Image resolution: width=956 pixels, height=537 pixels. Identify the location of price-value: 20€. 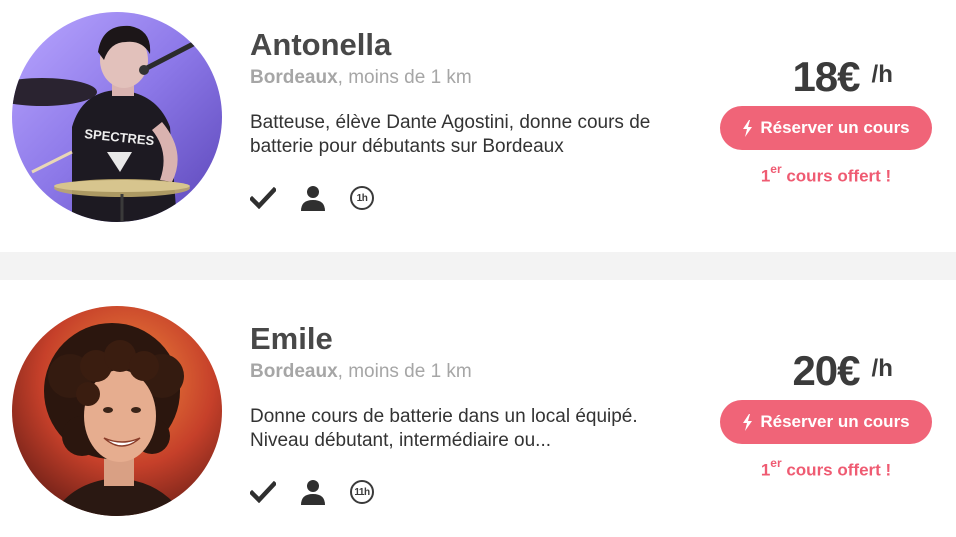
(826, 370).